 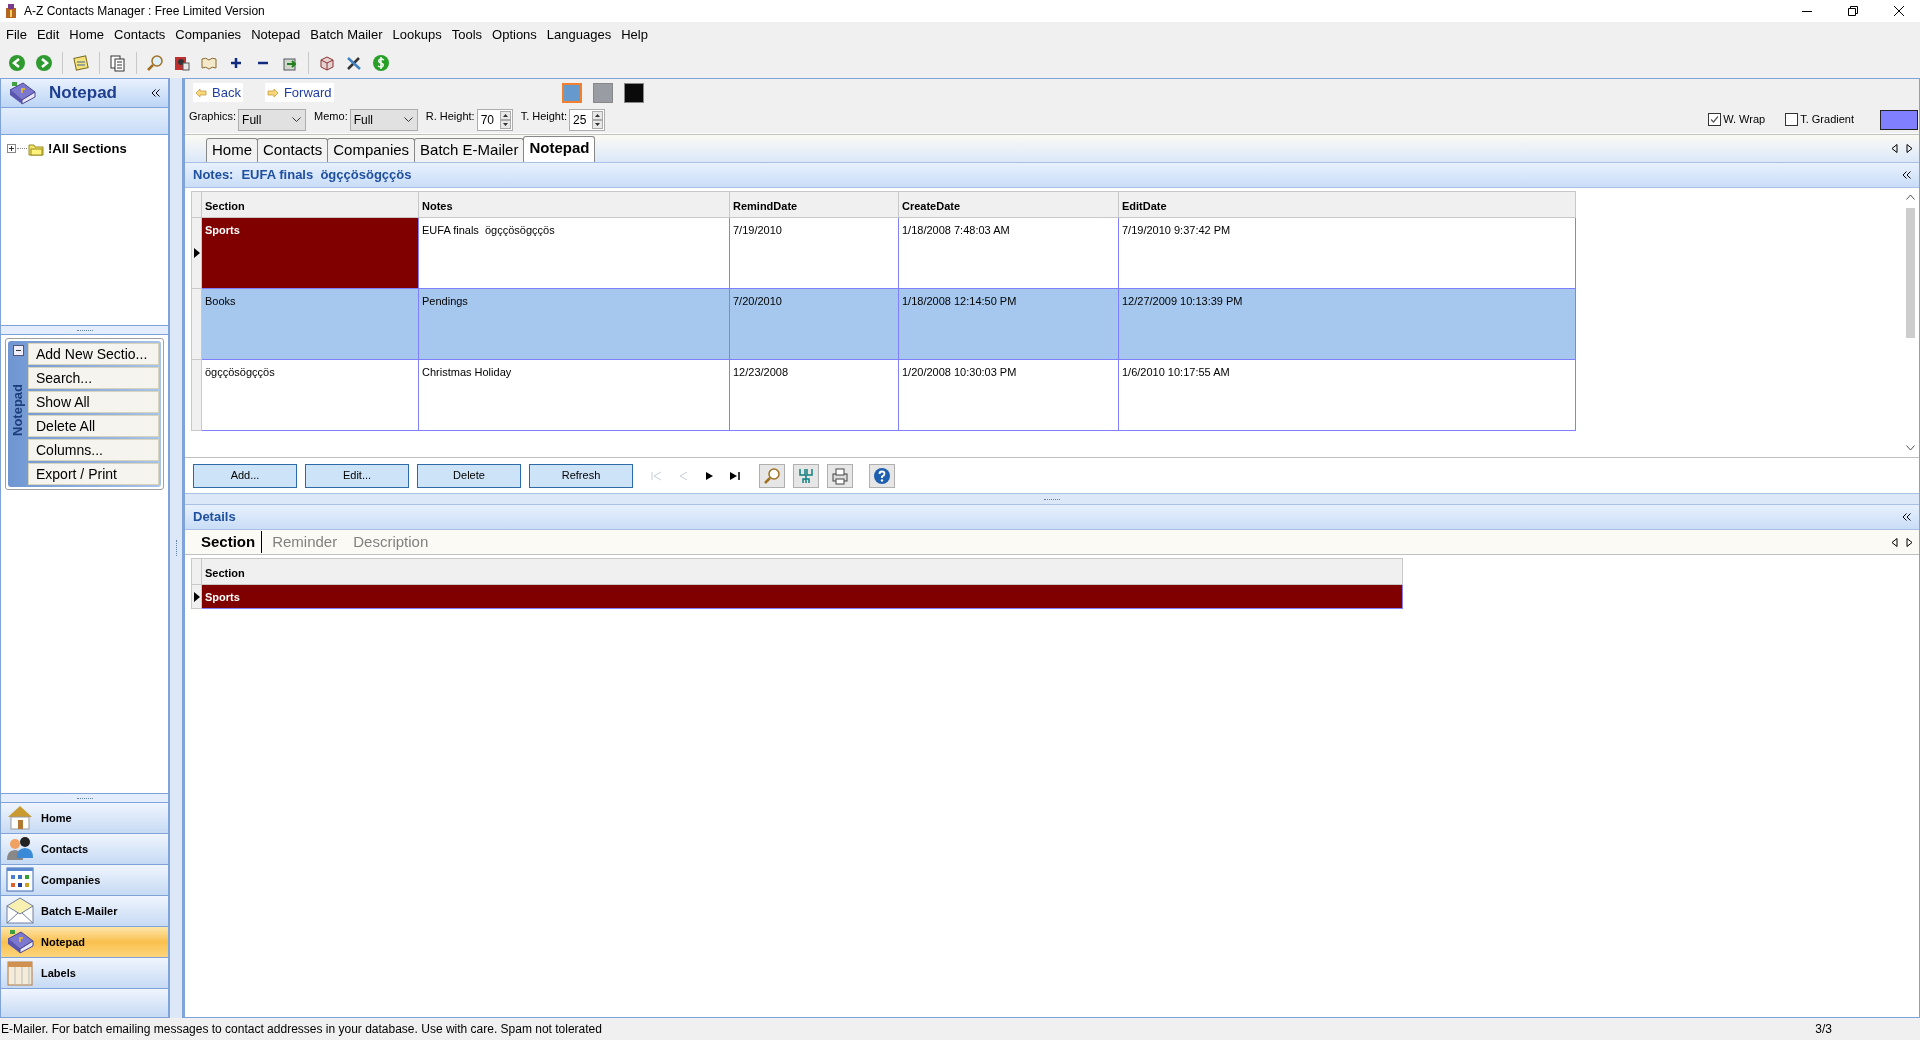 What do you see at coordinates (232, 150) in the screenshot?
I see `tab: Home` at bounding box center [232, 150].